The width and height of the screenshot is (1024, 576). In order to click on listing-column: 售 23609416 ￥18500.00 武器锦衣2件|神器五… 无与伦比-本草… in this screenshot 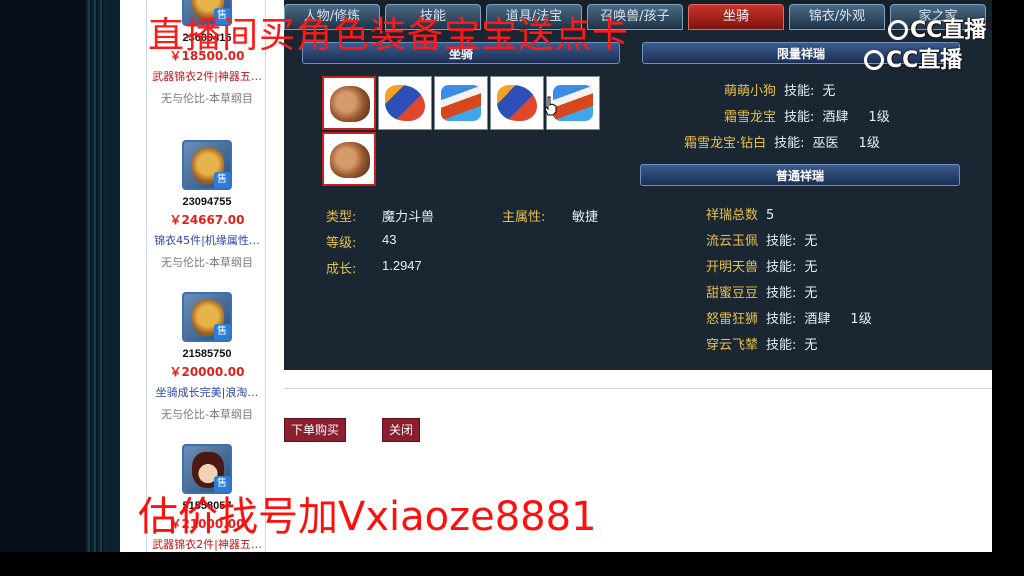, I will do `click(206, 276)`.